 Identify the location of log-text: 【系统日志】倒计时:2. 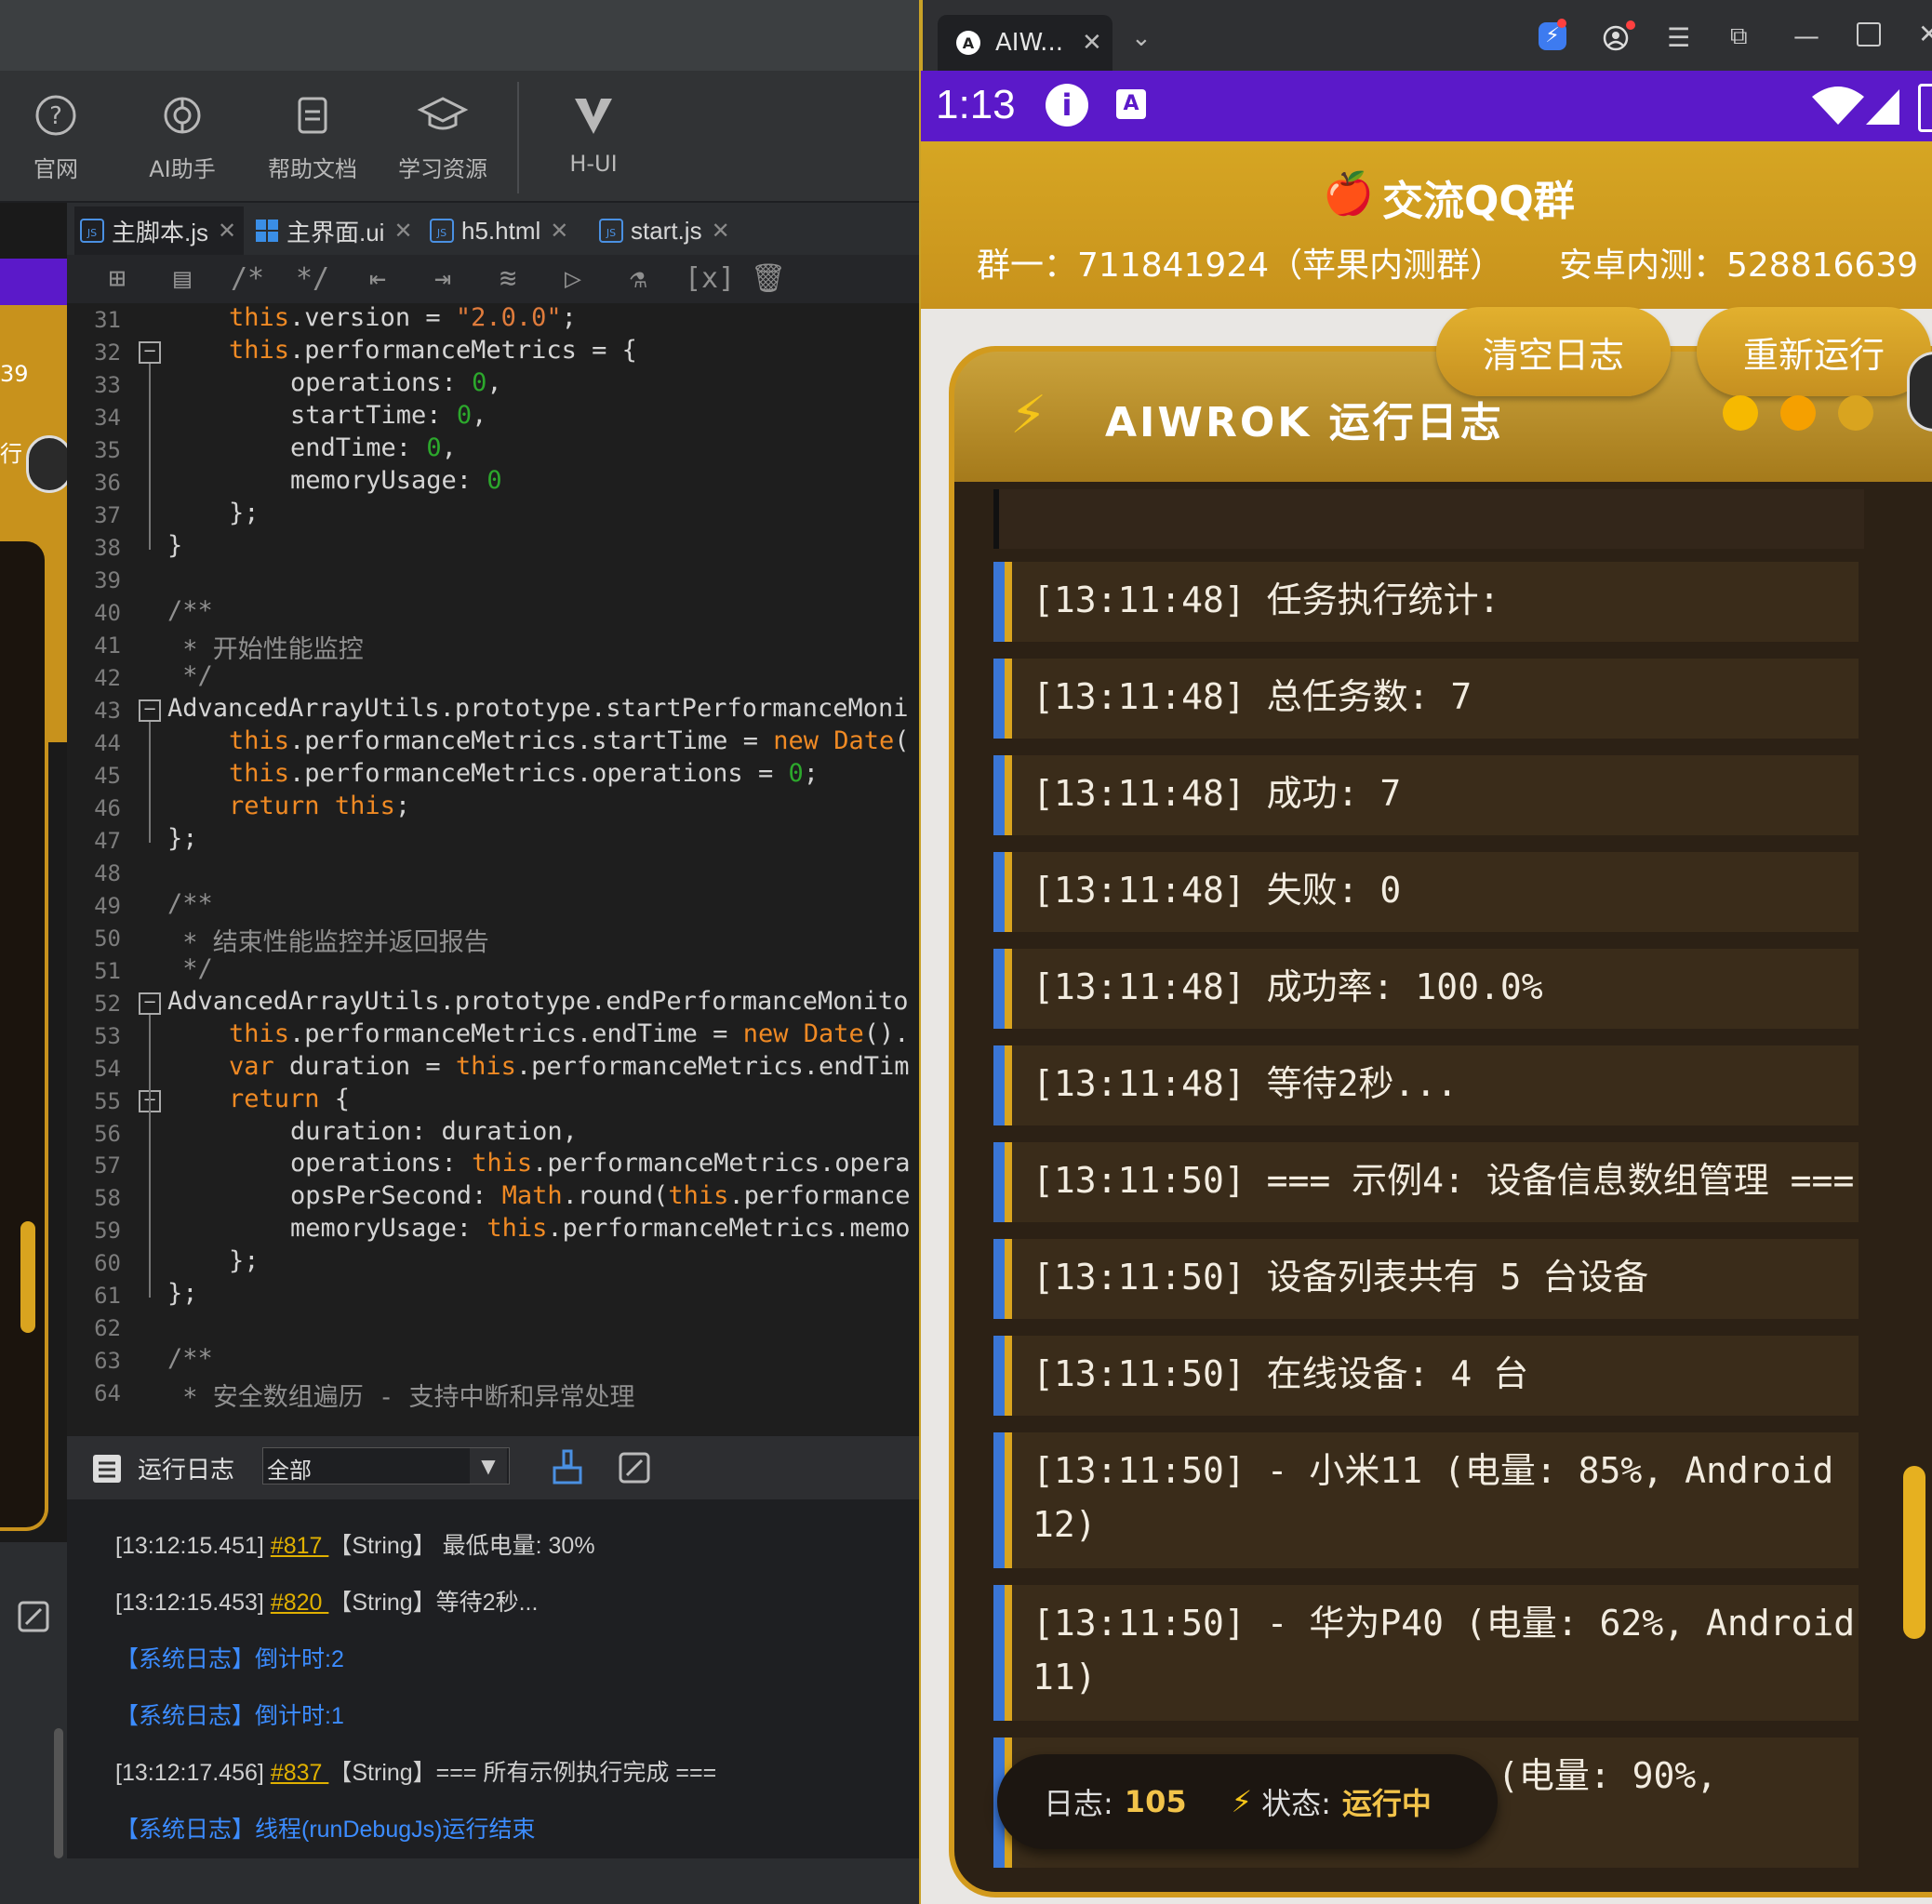
(229, 1659).